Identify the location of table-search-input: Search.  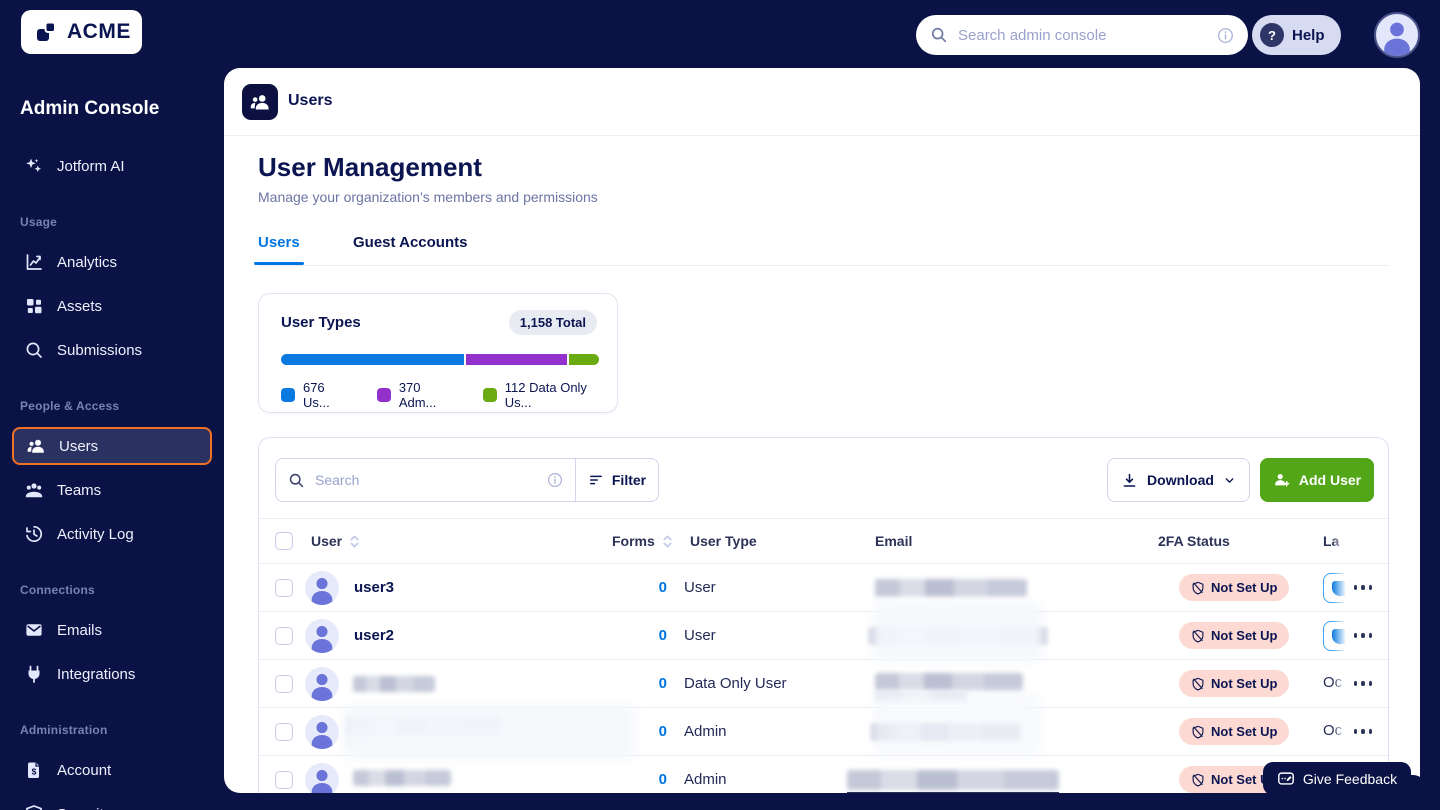
(425, 480).